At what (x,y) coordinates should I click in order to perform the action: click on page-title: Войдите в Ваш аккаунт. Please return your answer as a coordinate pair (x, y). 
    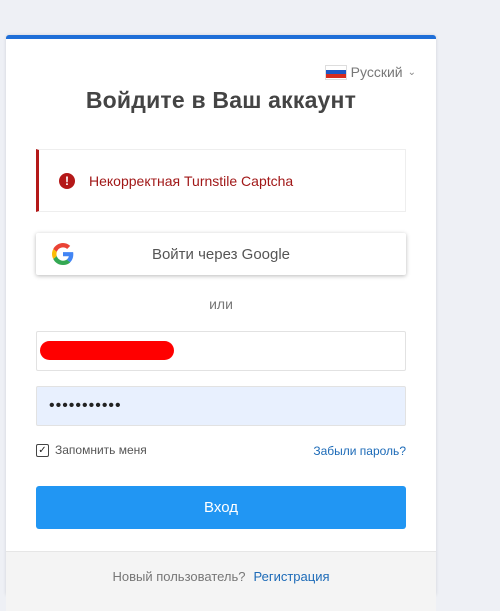
    Looking at the image, I should click on (221, 100).